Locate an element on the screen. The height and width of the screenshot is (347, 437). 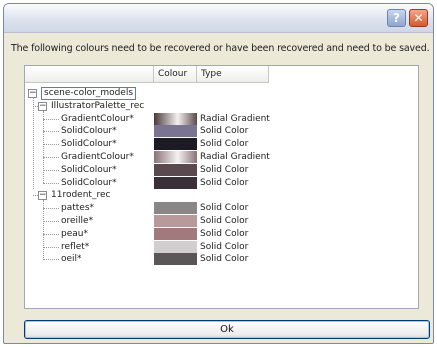
help-button: ? is located at coordinates (396, 18).